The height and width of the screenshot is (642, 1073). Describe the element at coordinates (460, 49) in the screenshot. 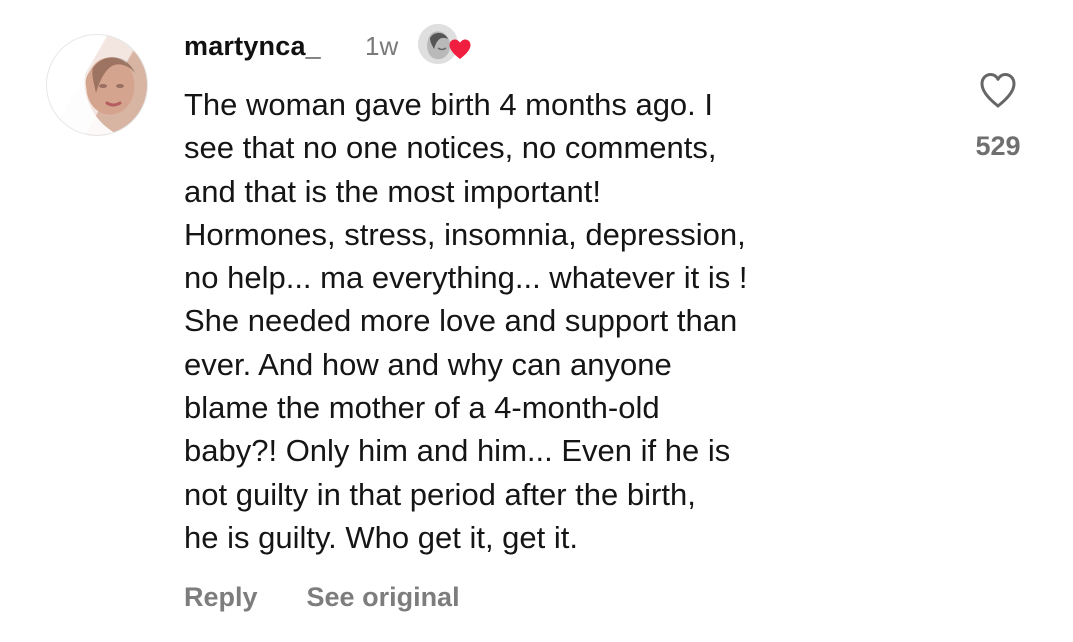

I see `red-heart-icon` at that location.